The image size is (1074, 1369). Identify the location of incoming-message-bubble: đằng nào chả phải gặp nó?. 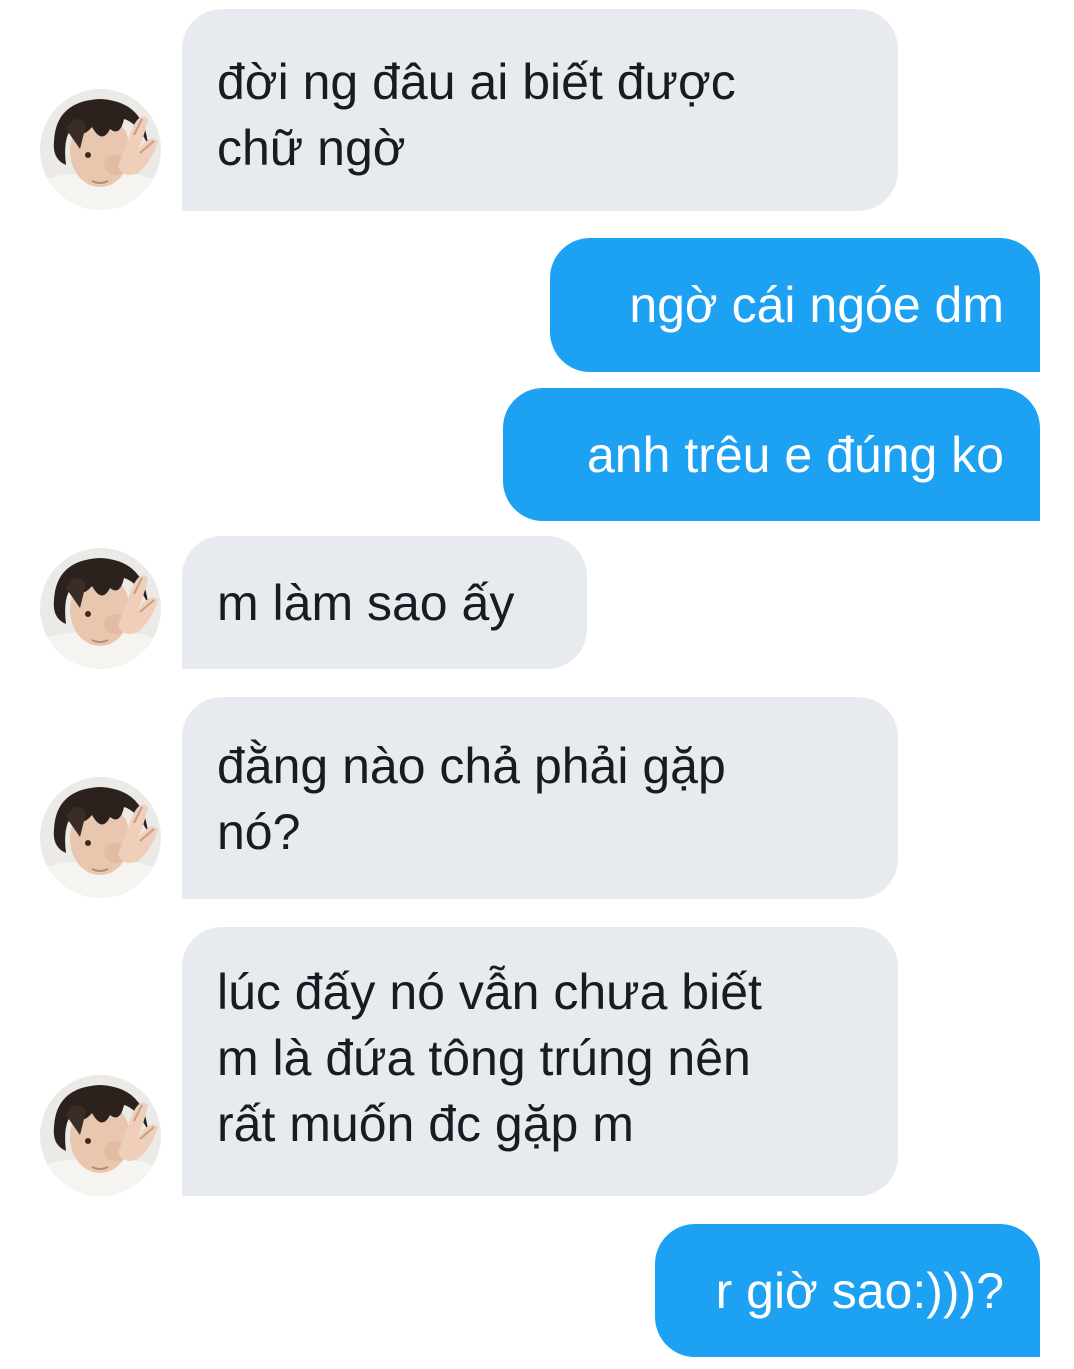
(540, 798).